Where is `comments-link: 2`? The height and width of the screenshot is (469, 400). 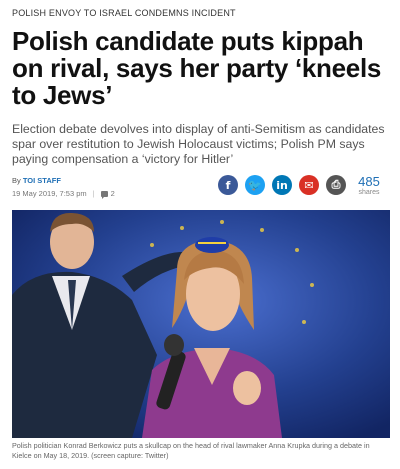 comments-link: 2 is located at coordinates (107, 194).